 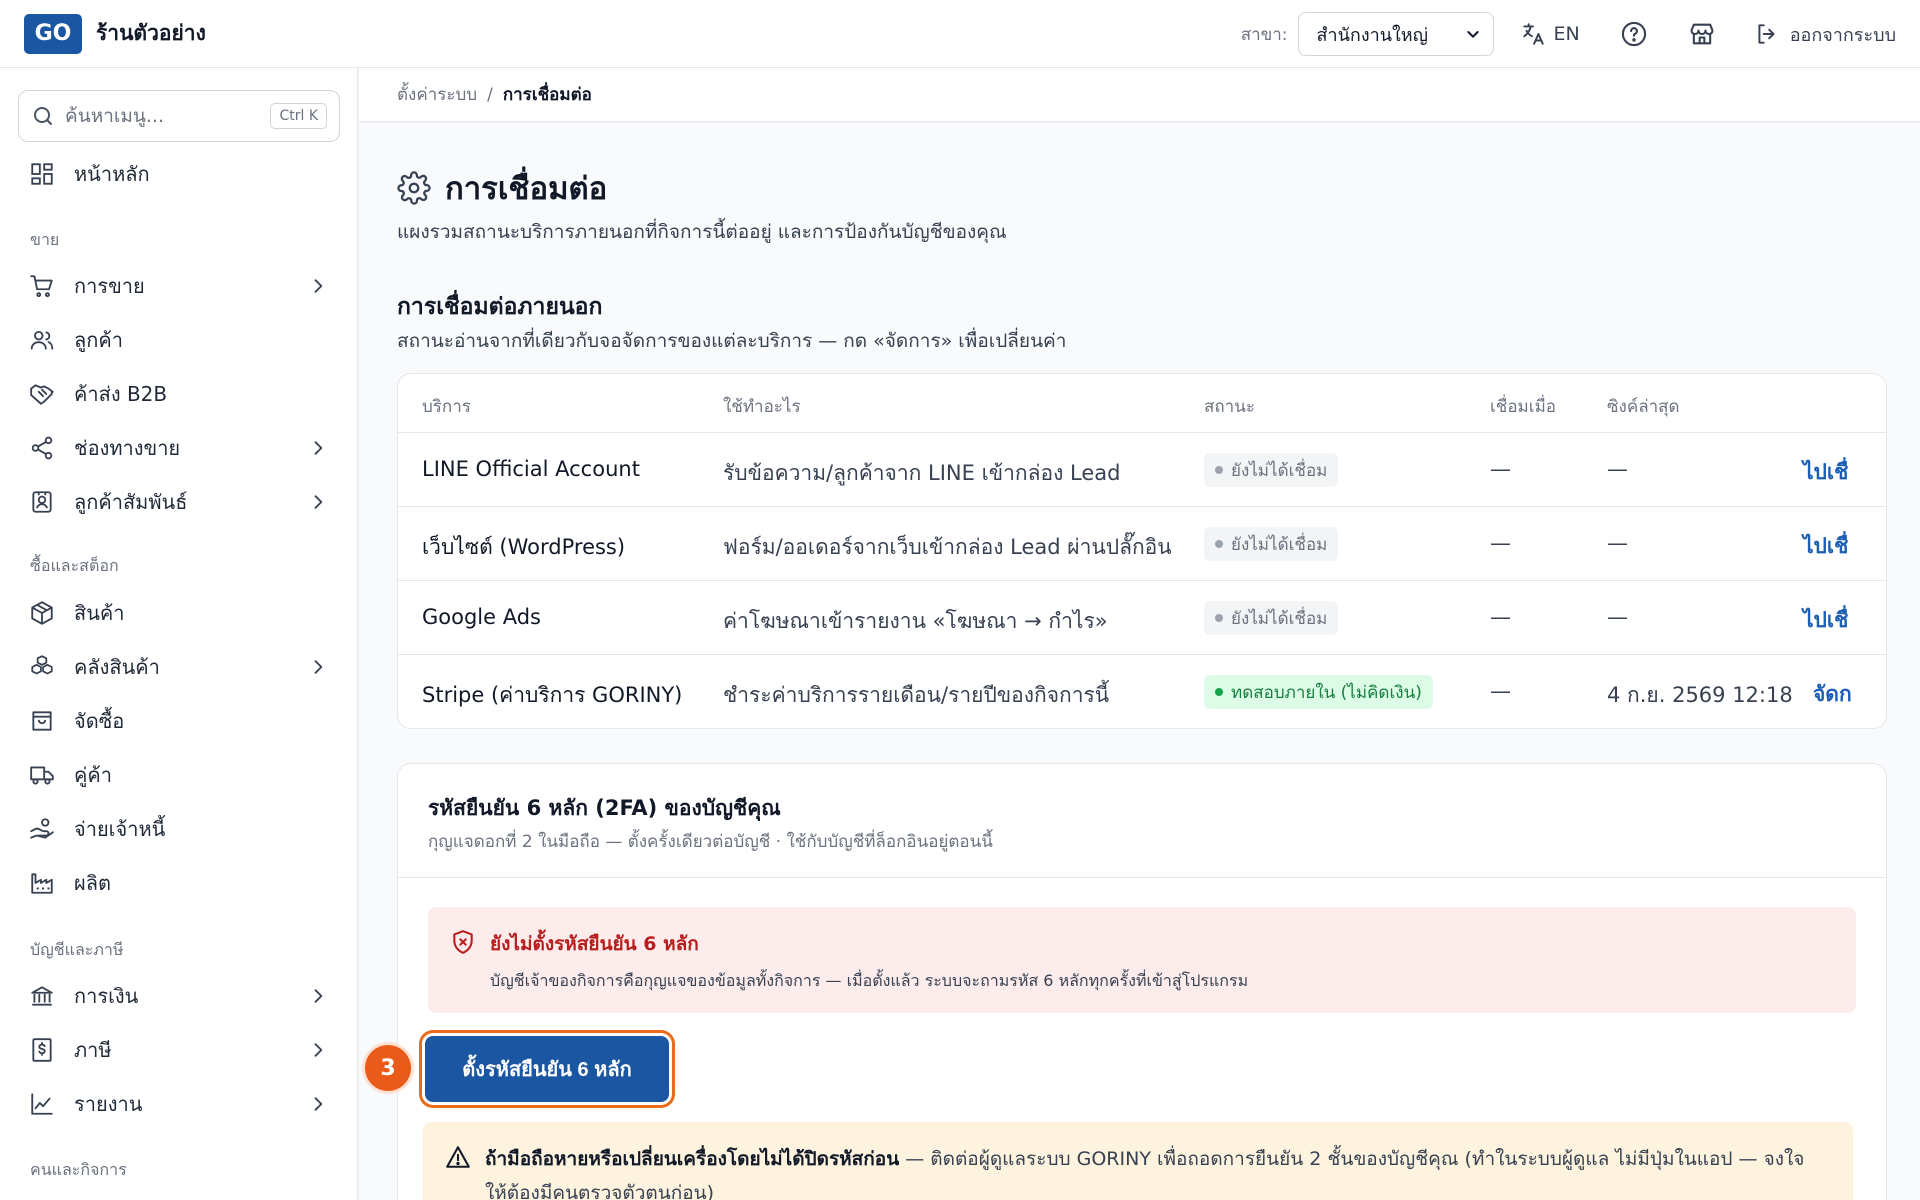 I want to click on chart-line-icon, so click(x=42, y=1104).